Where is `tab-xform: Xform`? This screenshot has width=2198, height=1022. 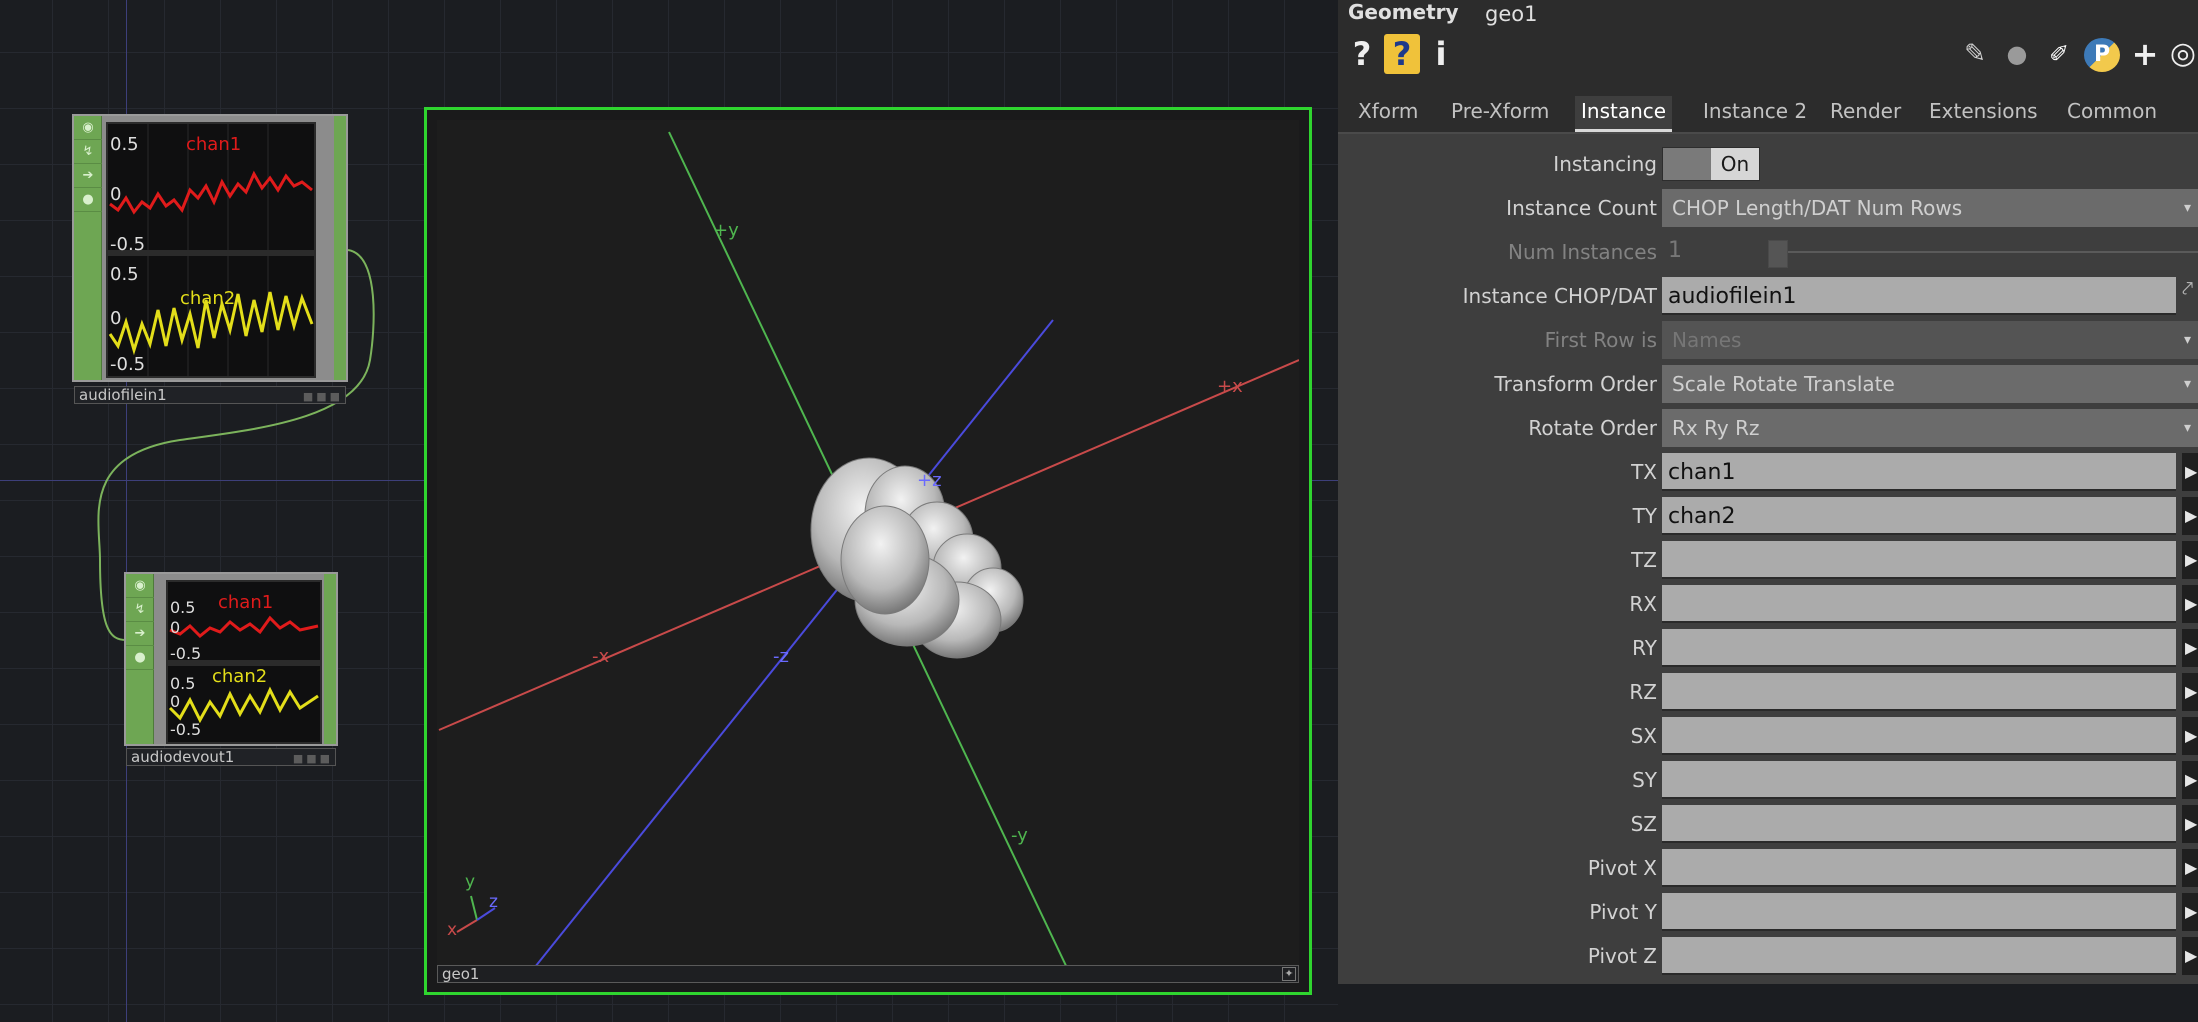
tab-xform: Xform is located at coordinates (1388, 114).